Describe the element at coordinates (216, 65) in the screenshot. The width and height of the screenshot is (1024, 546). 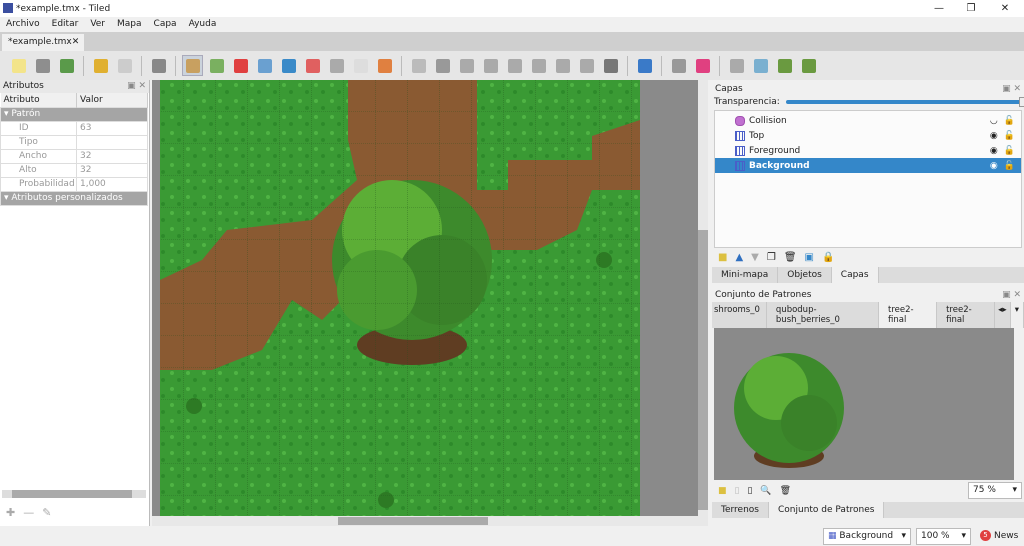
I see `terrain-brush-button` at that location.